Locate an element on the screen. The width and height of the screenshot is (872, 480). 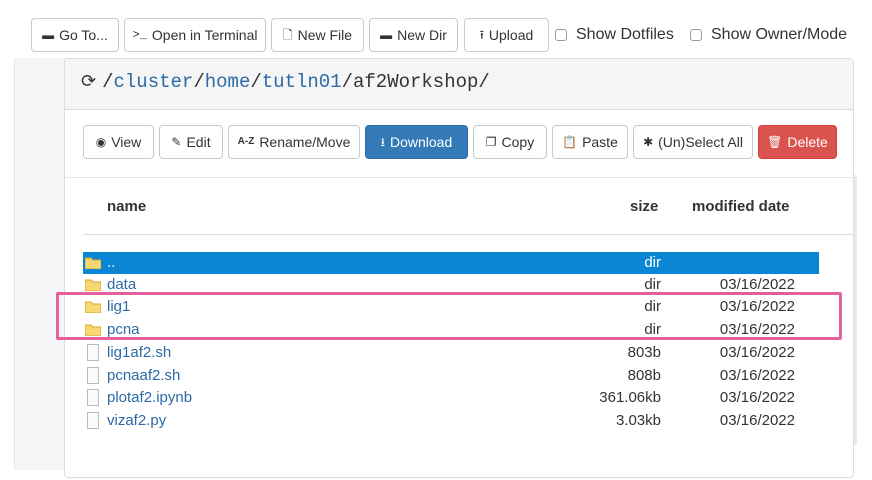
new-file-button: 🗋 New File is located at coordinates (317, 35).